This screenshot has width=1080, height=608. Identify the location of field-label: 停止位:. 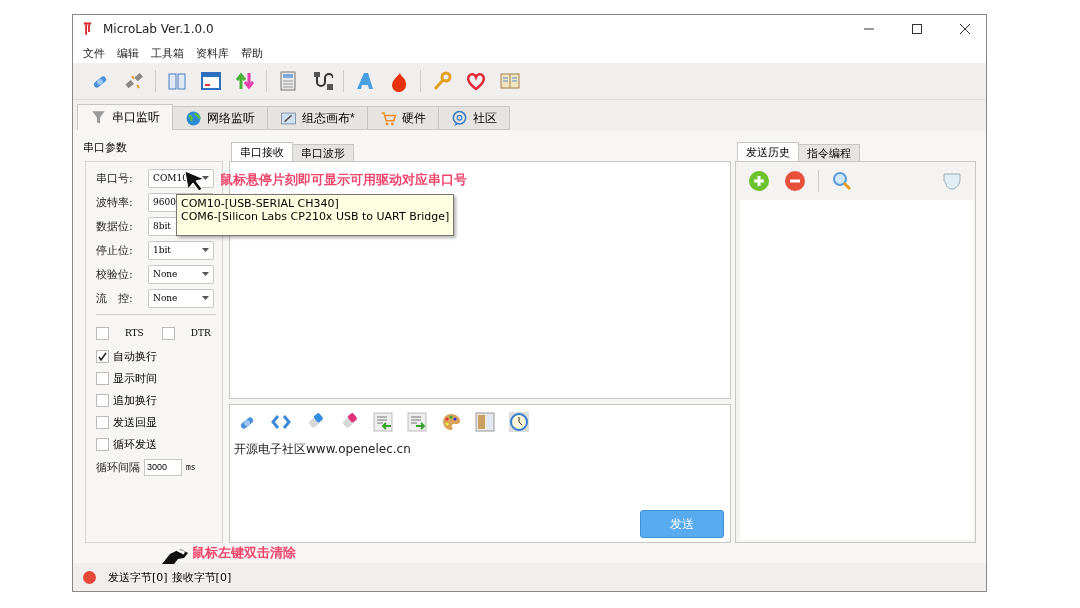
(115, 250).